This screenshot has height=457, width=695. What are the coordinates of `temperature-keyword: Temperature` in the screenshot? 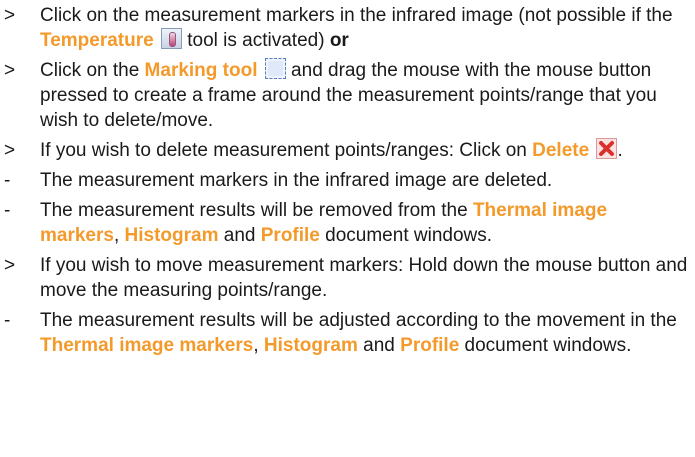 It's located at (97, 40).